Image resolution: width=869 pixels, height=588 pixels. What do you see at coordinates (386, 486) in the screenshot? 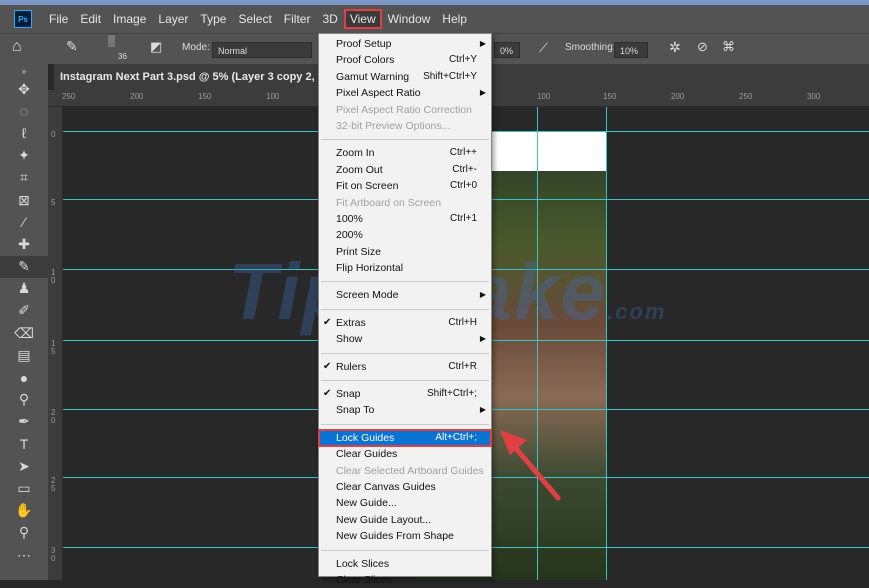
I see `menu-item-label: Clear Canvas Guides` at bounding box center [386, 486].